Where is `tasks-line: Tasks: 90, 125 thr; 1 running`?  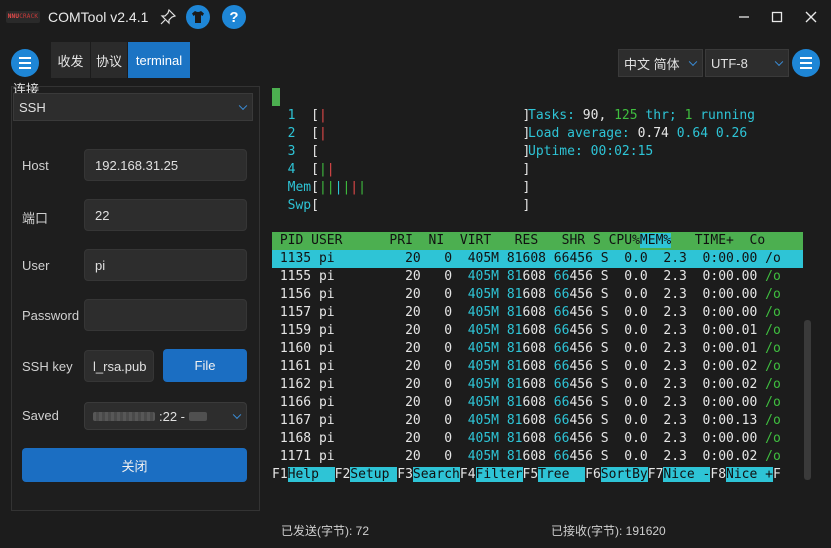 tasks-line: Tasks: 90, 125 thr; 1 running is located at coordinates (642, 115).